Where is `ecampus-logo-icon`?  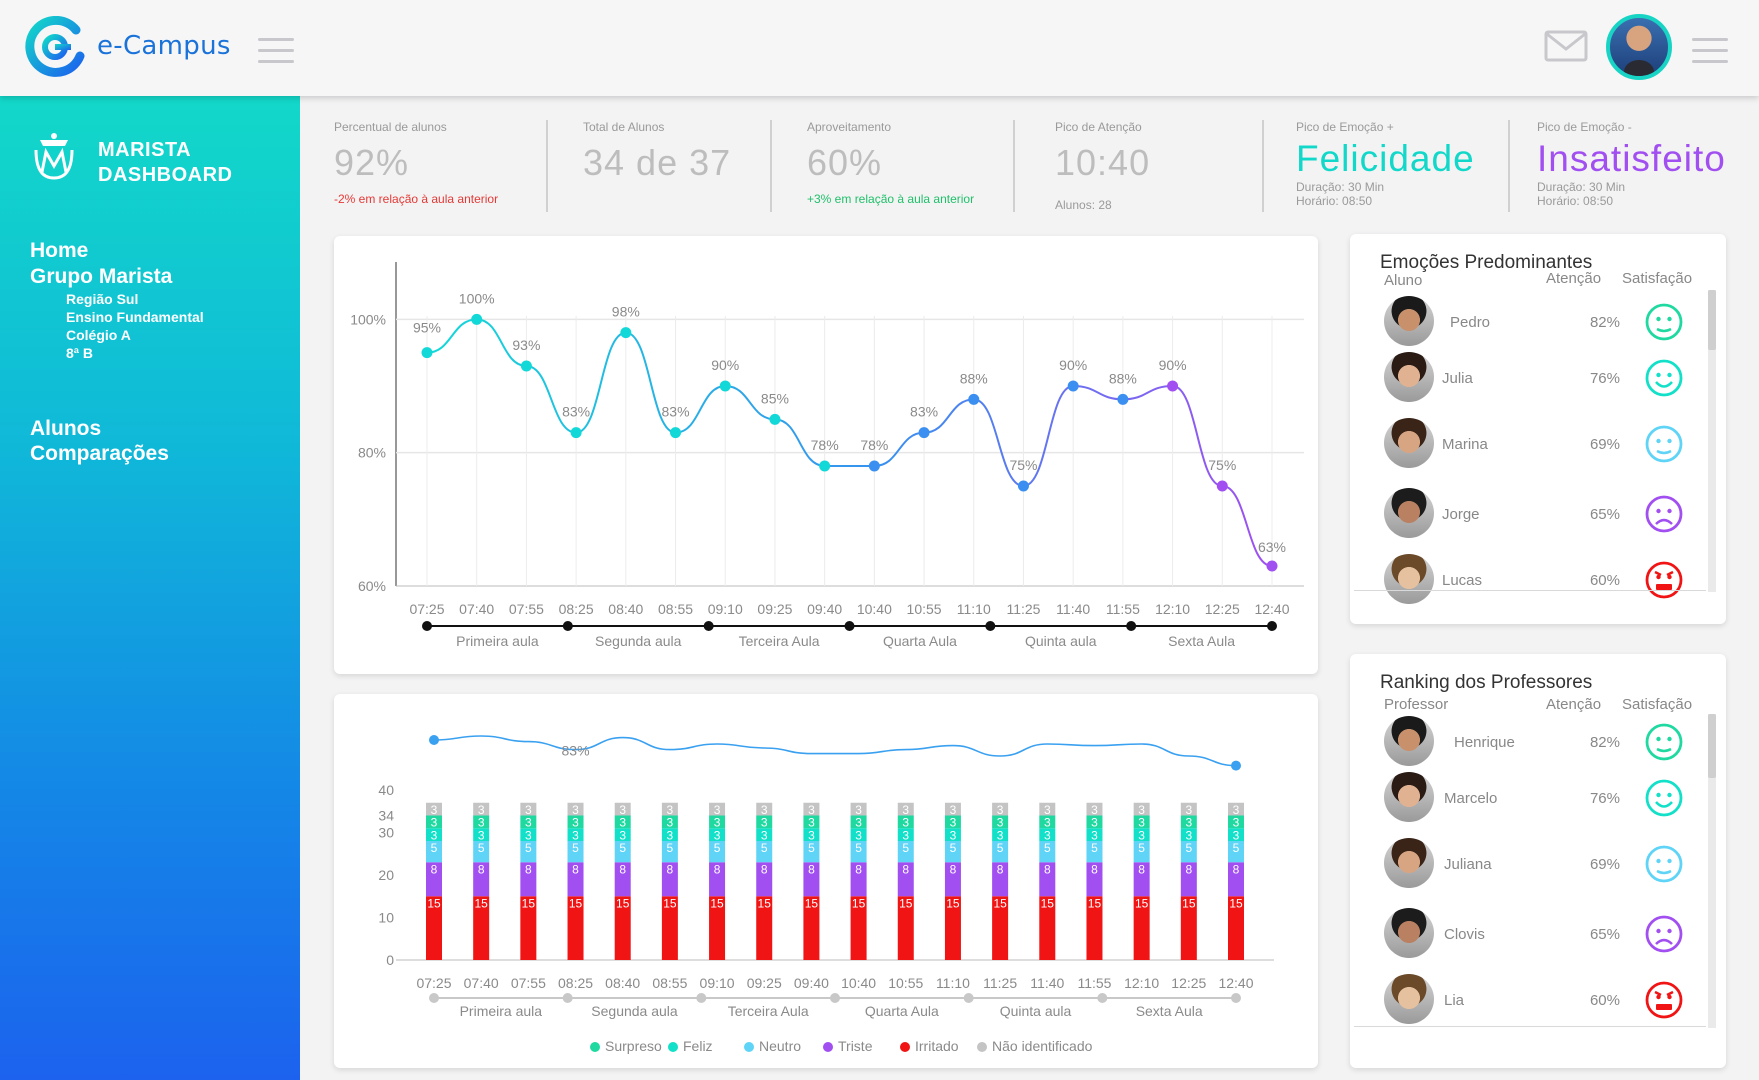
ecampus-logo-icon is located at coordinates (55, 47).